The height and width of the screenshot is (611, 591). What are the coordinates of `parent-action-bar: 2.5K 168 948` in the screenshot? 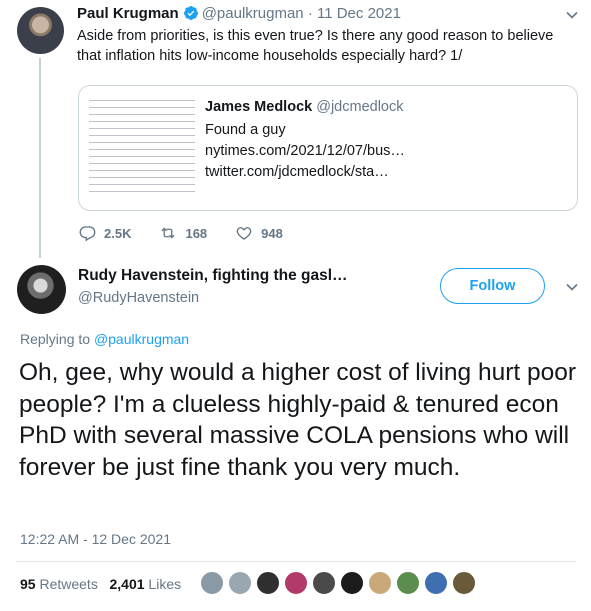 It's located at (194, 233).